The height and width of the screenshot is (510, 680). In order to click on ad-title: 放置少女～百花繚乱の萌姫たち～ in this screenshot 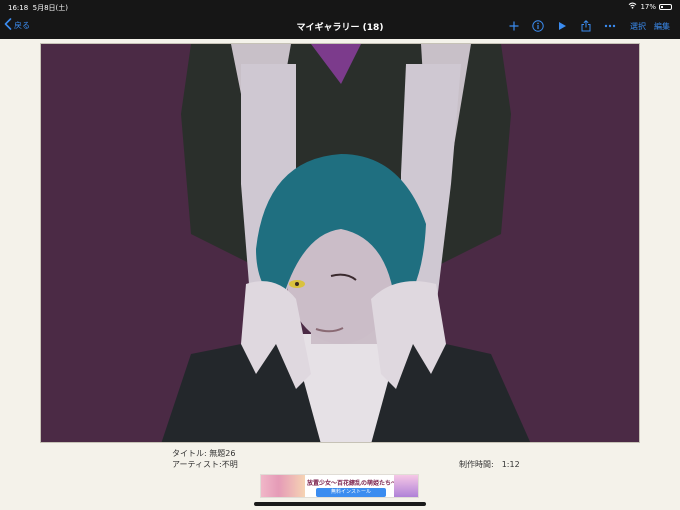, I will do `click(352, 483)`.